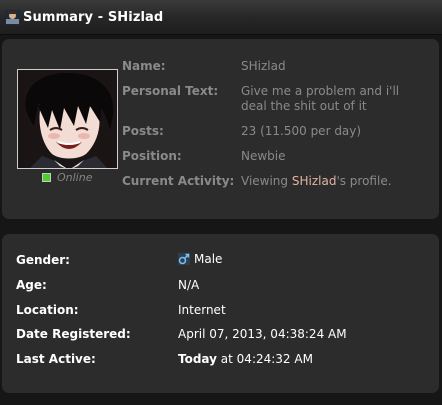 Image resolution: width=442 pixels, height=405 pixels. What do you see at coordinates (202, 310) in the screenshot?
I see `location-value: Internet` at bounding box center [202, 310].